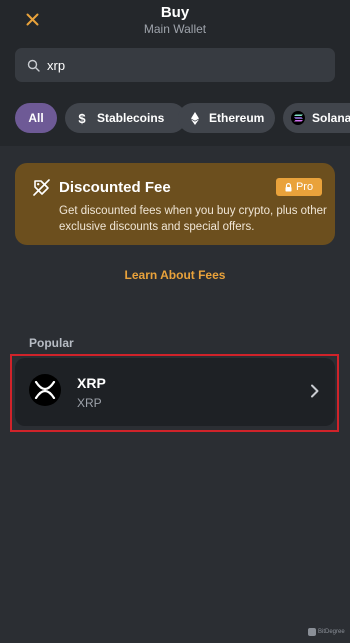 The image size is (350, 643). What do you see at coordinates (174, 393) in the screenshot?
I see `highlight-box` at bounding box center [174, 393].